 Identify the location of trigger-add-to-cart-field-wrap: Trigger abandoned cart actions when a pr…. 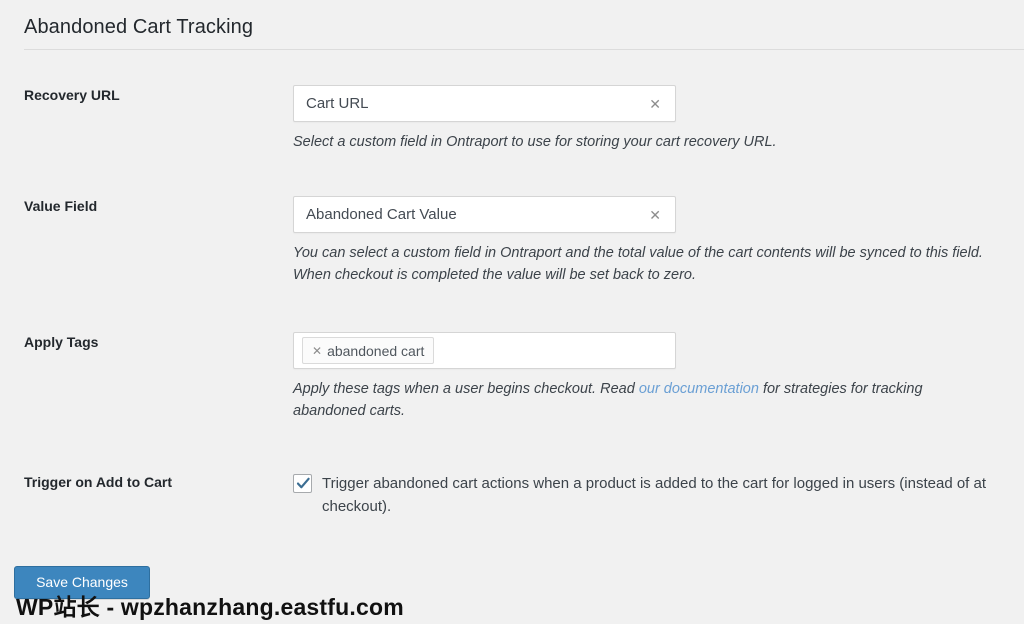
(653, 495).